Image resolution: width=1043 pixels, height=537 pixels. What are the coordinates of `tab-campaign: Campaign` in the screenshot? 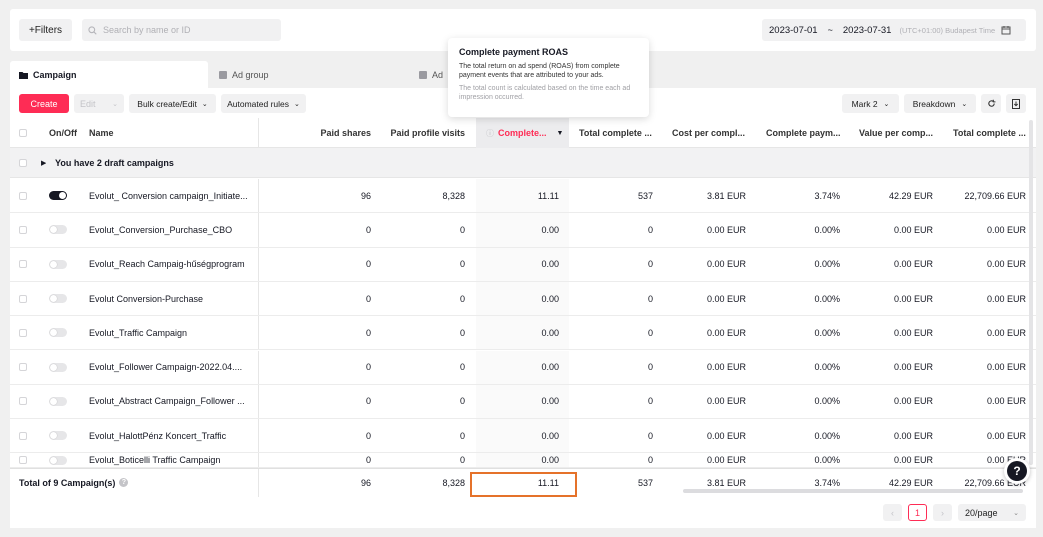 It's located at (109, 74).